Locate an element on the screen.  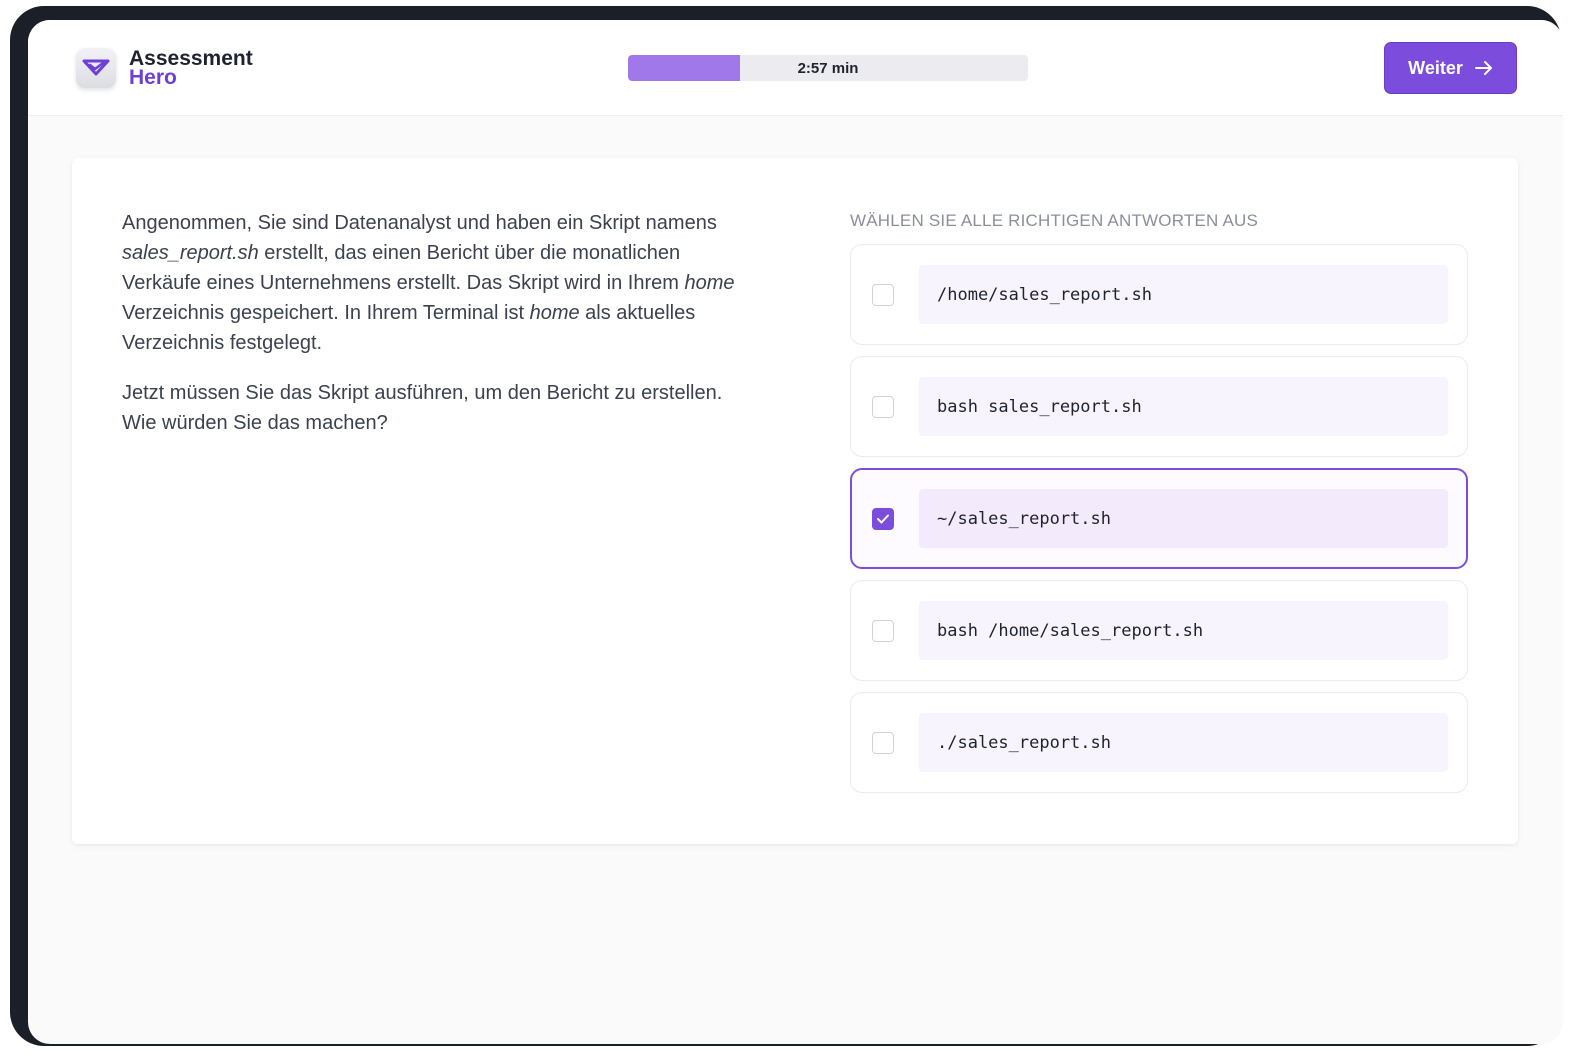
header: Assessment Hero 2:57 min Weiter is located at coordinates (795, 68).